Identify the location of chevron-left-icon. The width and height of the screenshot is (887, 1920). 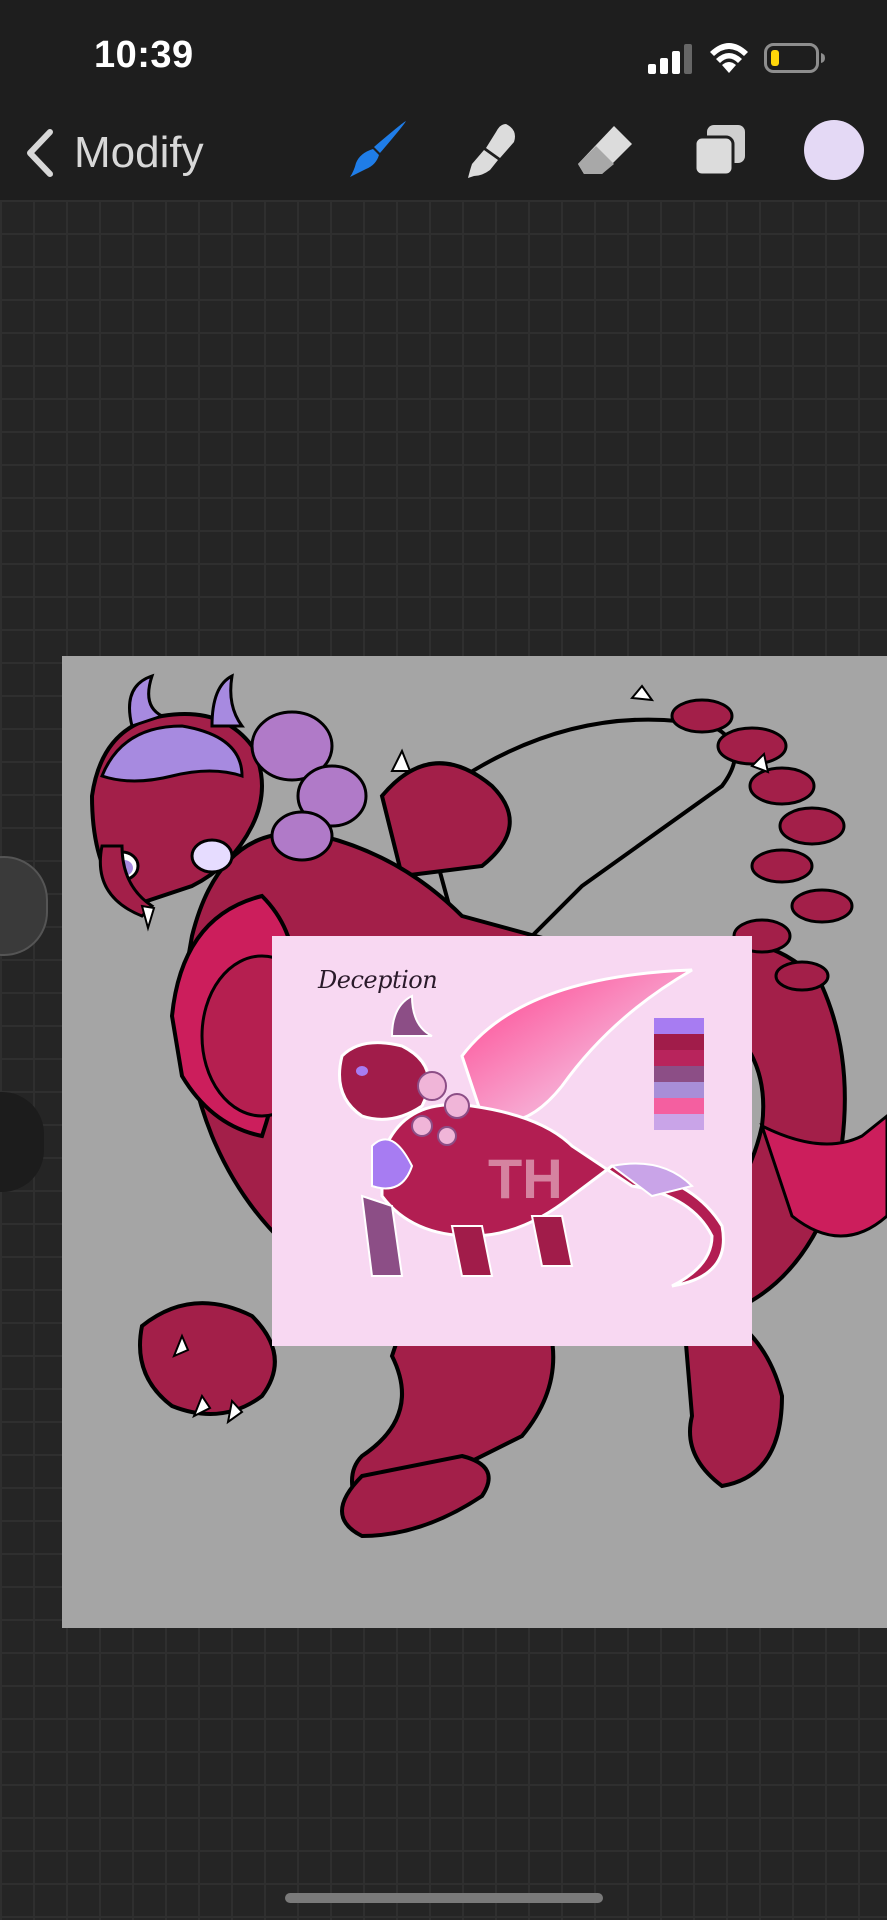
(40, 153).